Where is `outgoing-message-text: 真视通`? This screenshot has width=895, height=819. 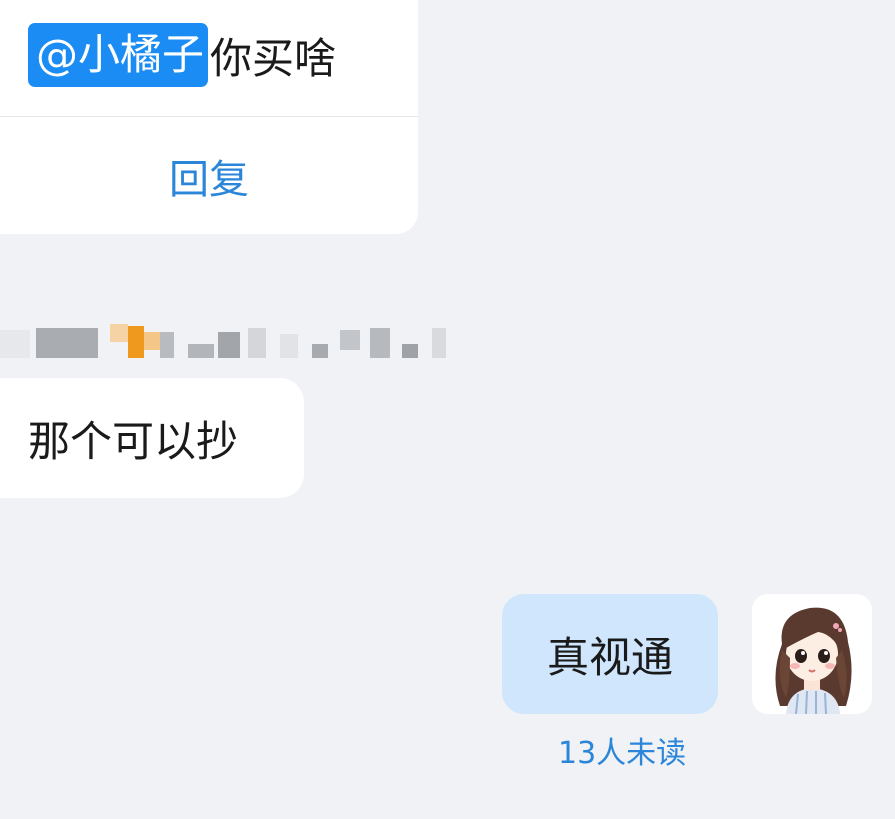
outgoing-message-text: 真视通 is located at coordinates (609, 657).